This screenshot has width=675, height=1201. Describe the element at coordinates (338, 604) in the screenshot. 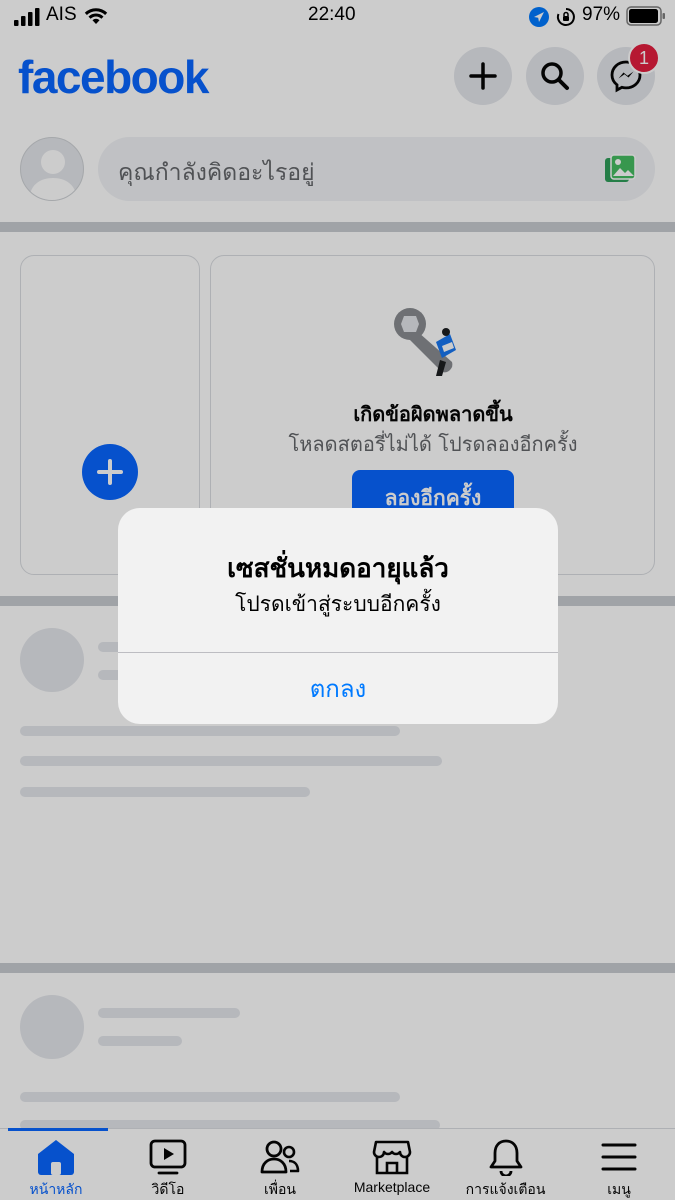

I see `dialog-message: โปรดเข้าสู่ระบบอีกครั้ง` at that location.